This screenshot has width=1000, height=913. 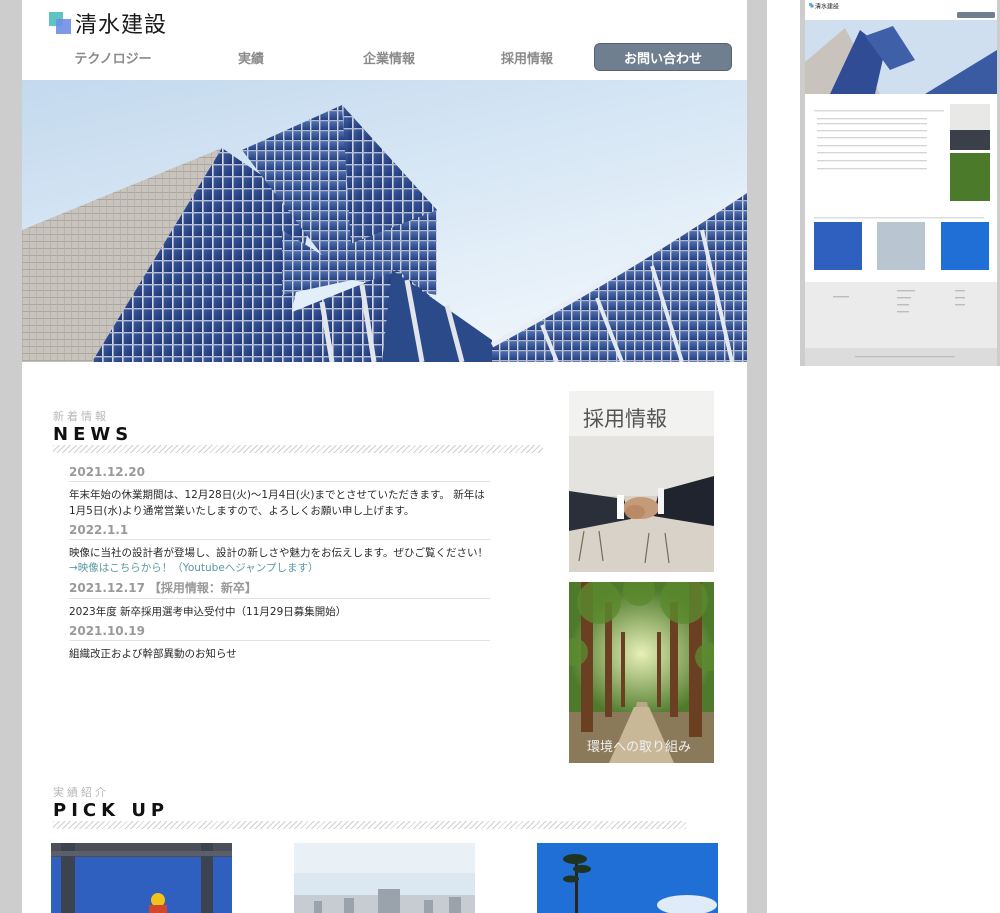 What do you see at coordinates (93, 434) in the screenshot?
I see `news-title: NEWS` at bounding box center [93, 434].